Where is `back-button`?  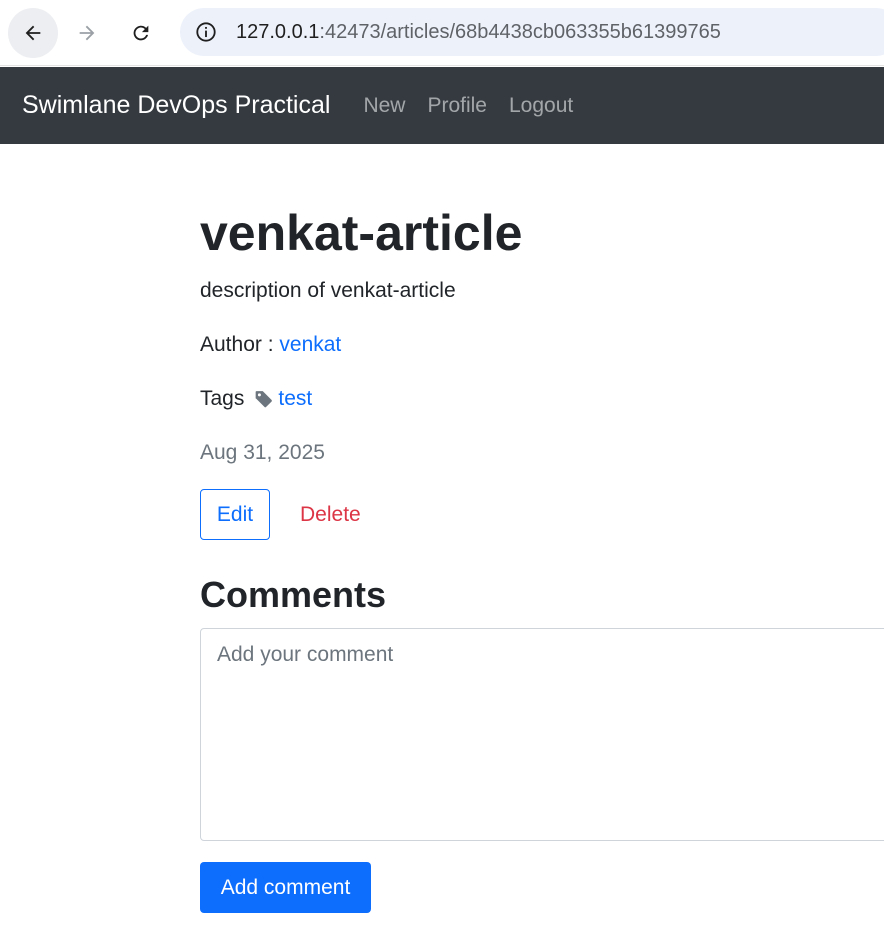
back-button is located at coordinates (33, 33).